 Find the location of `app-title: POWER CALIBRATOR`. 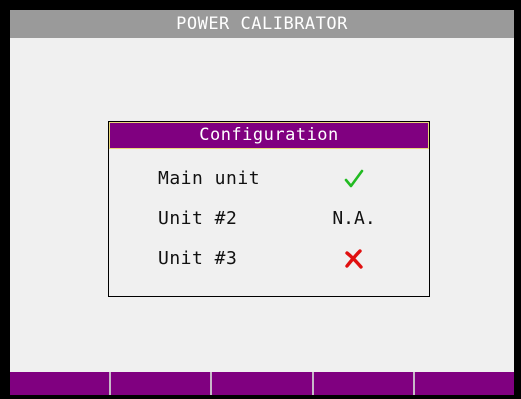

app-title: POWER CALIBRATOR is located at coordinates (262, 24).